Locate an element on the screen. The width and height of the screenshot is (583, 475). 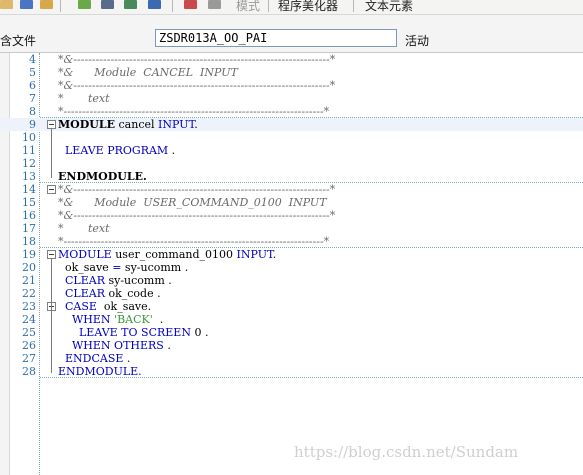
code-line: 22 CLEAR ok_code . is located at coordinates (291, 293).